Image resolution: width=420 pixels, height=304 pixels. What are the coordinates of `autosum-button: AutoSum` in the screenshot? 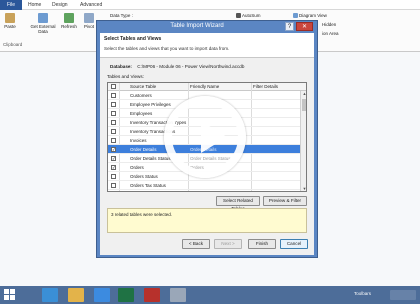 It's located at (248, 16).